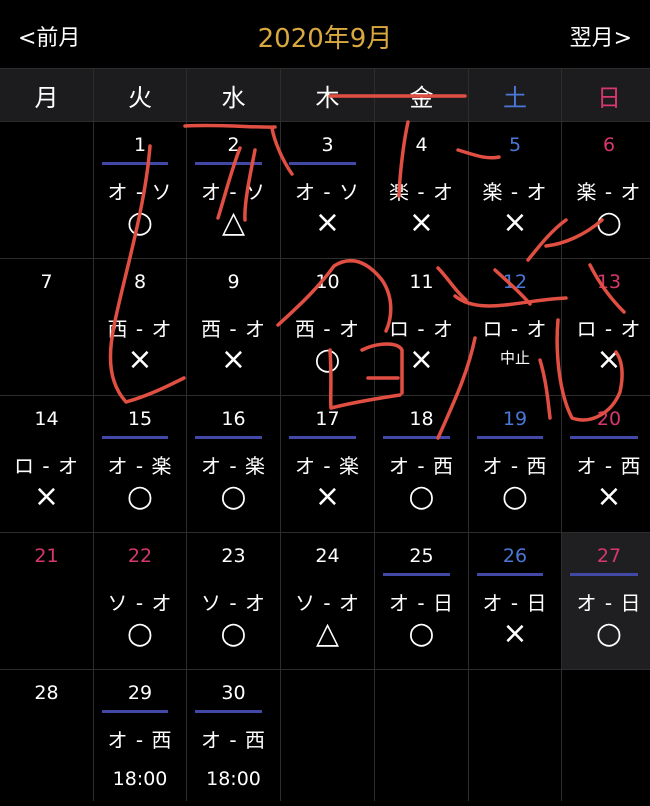 This screenshot has height=806, width=650. I want to click on day-number: 7, so click(46, 282).